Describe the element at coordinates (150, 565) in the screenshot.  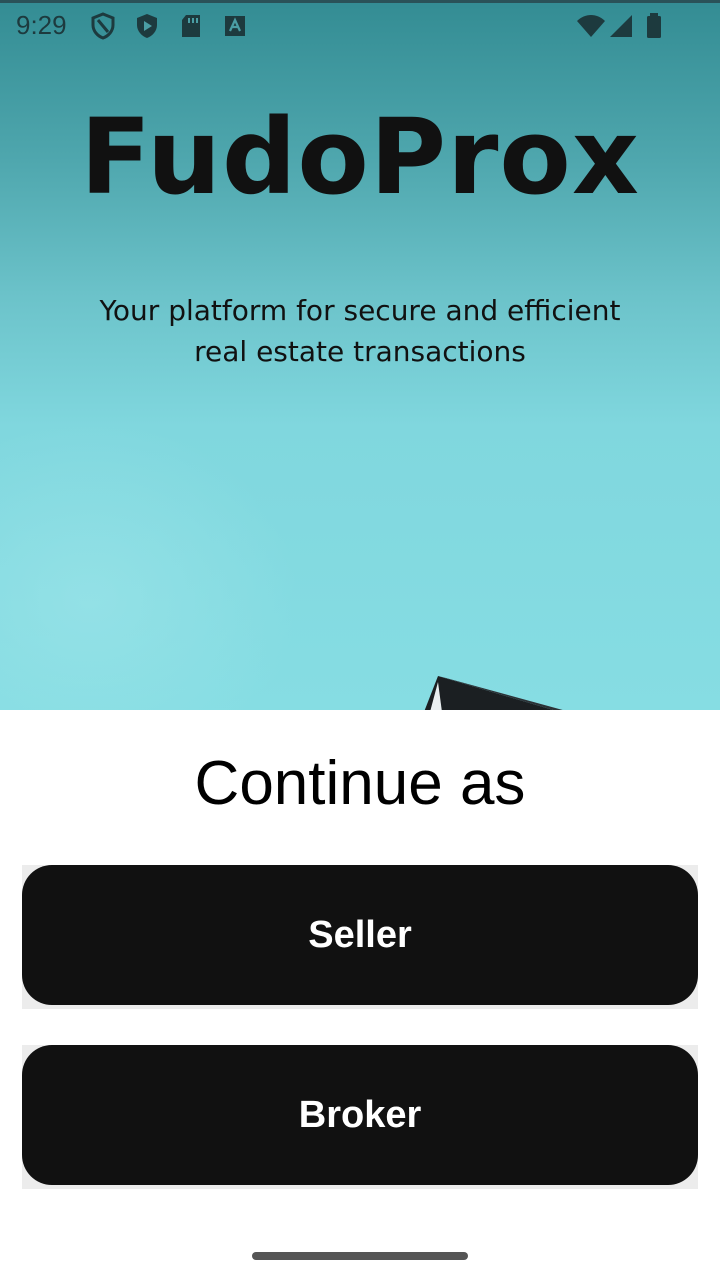
I see `hero-glow` at that location.